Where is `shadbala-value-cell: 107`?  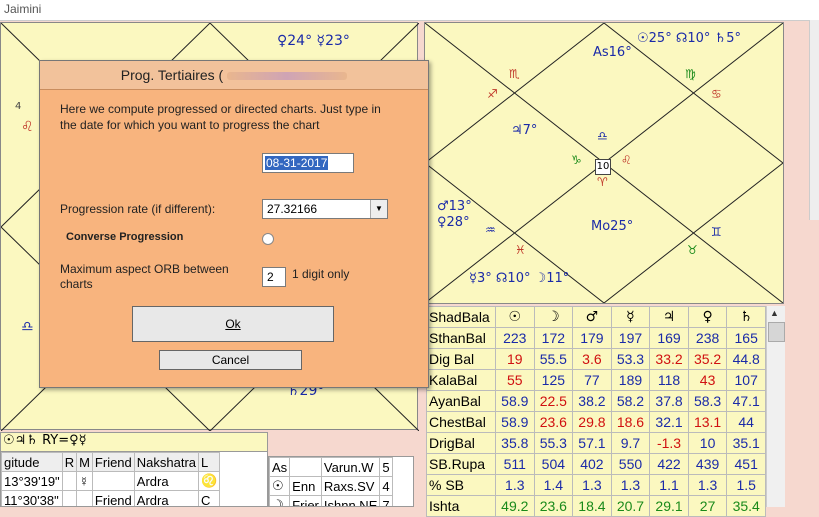 shadbala-value-cell: 107 is located at coordinates (746, 380).